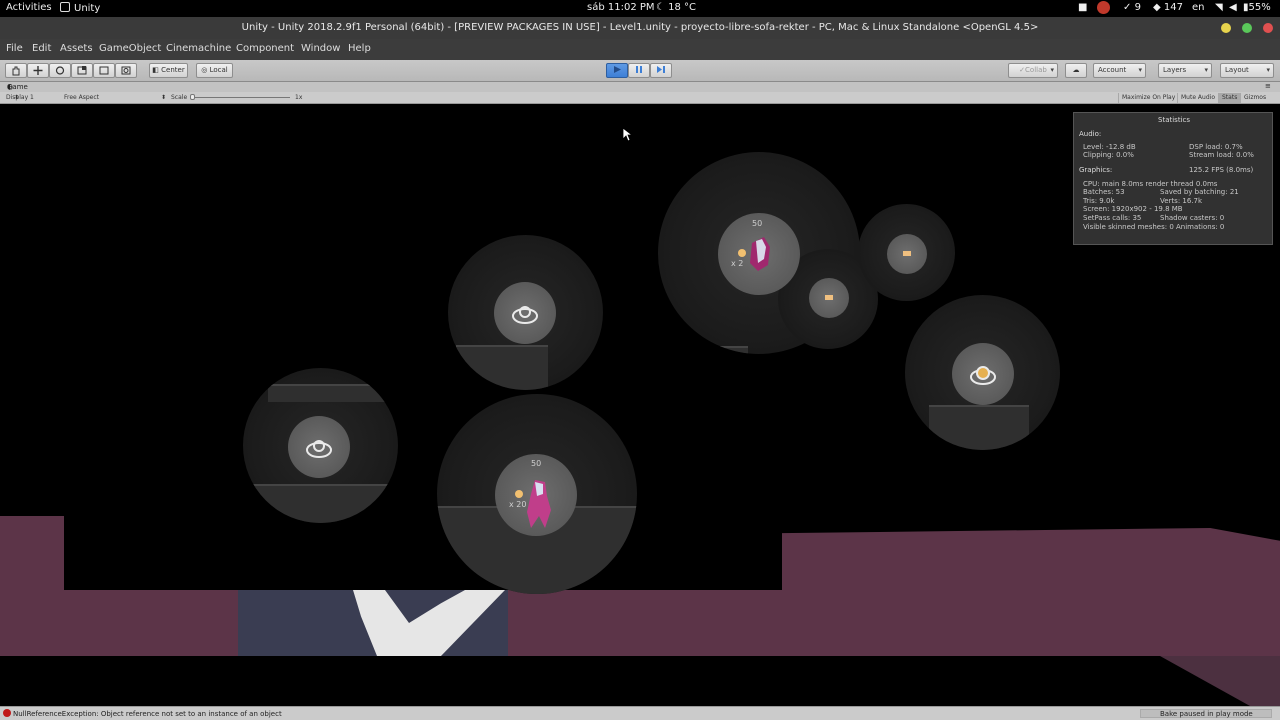  What do you see at coordinates (82, 70) in the screenshot?
I see `scale-tool-button` at bounding box center [82, 70].